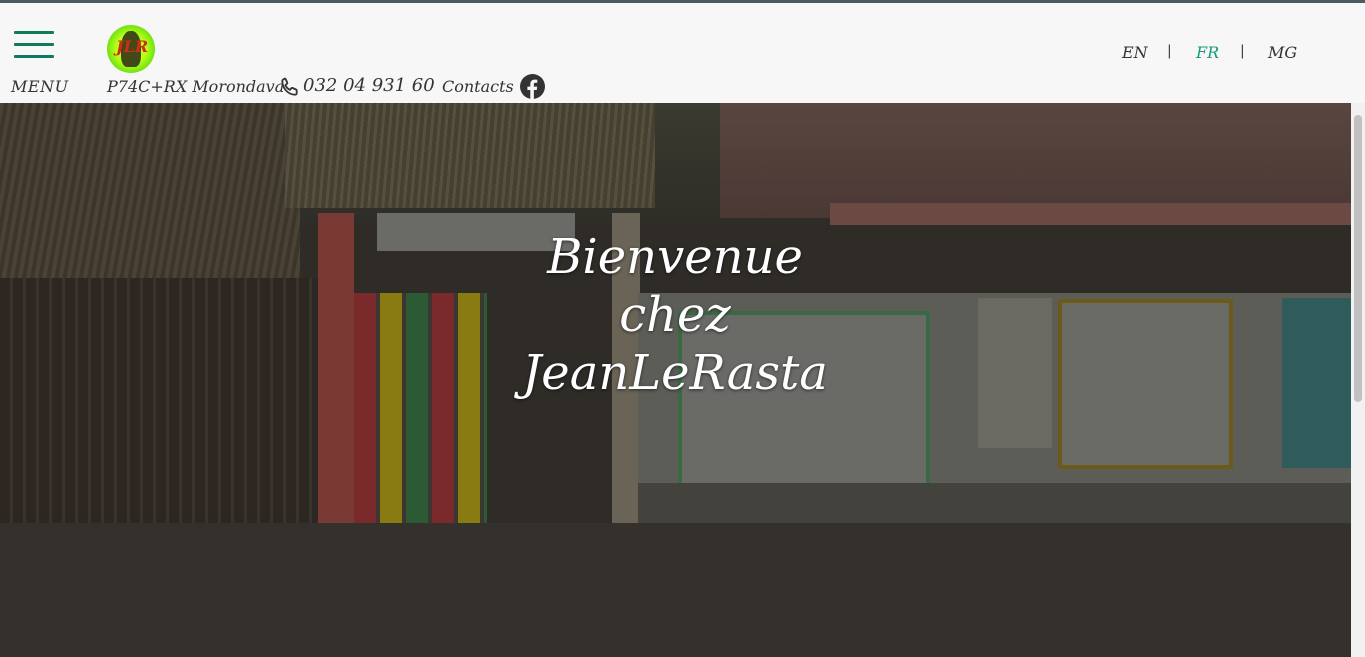  Describe the element at coordinates (1035, 160) in the screenshot. I see `hero-bg-roof` at that location.